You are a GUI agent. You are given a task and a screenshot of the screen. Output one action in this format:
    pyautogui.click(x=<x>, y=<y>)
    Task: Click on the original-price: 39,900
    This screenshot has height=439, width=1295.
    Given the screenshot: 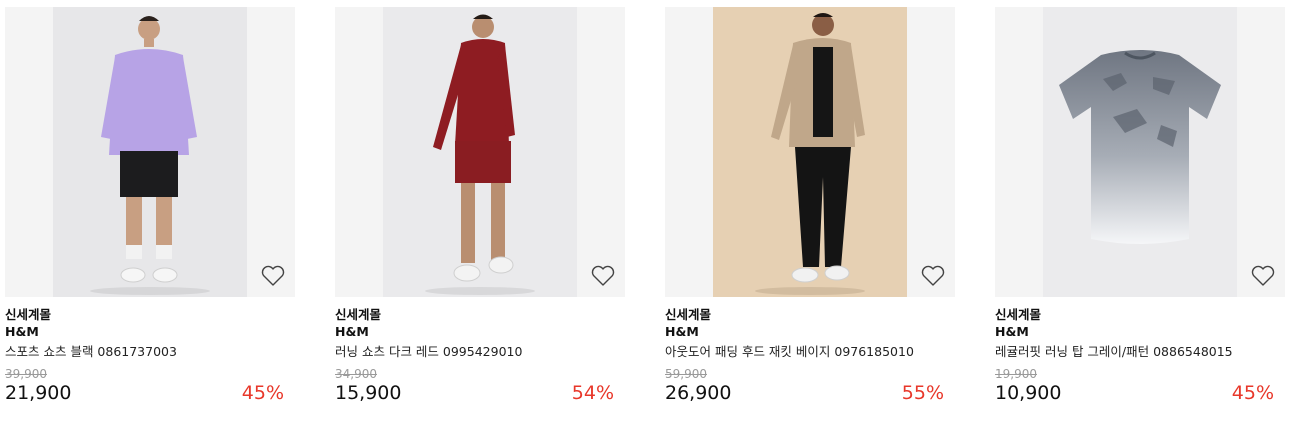 What is the action you would take?
    pyautogui.click(x=26, y=374)
    